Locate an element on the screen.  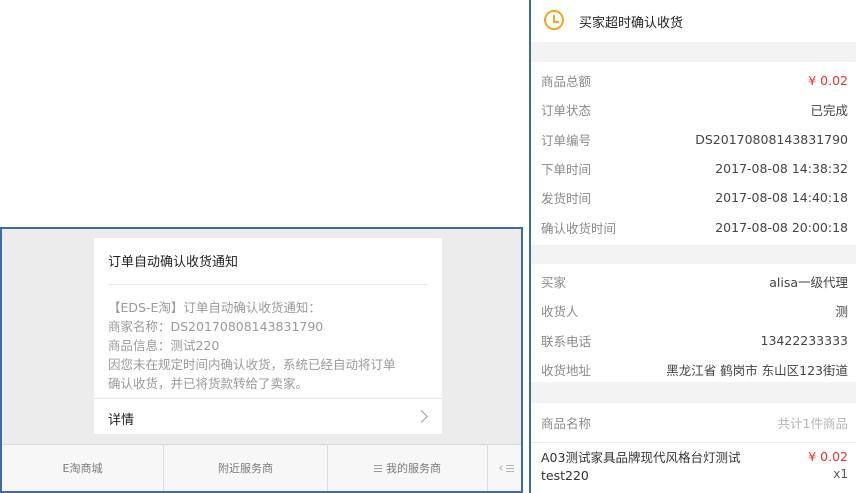
product-header-label: 商品名称 is located at coordinates (566, 423).